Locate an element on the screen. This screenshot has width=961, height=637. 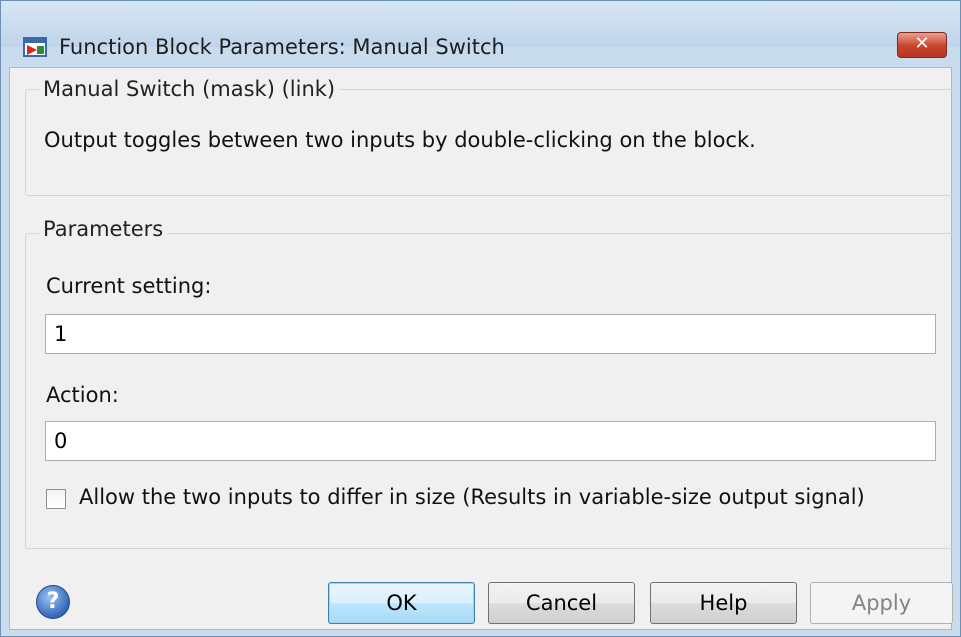
parameters-legend: Parameters is located at coordinates (103, 229).